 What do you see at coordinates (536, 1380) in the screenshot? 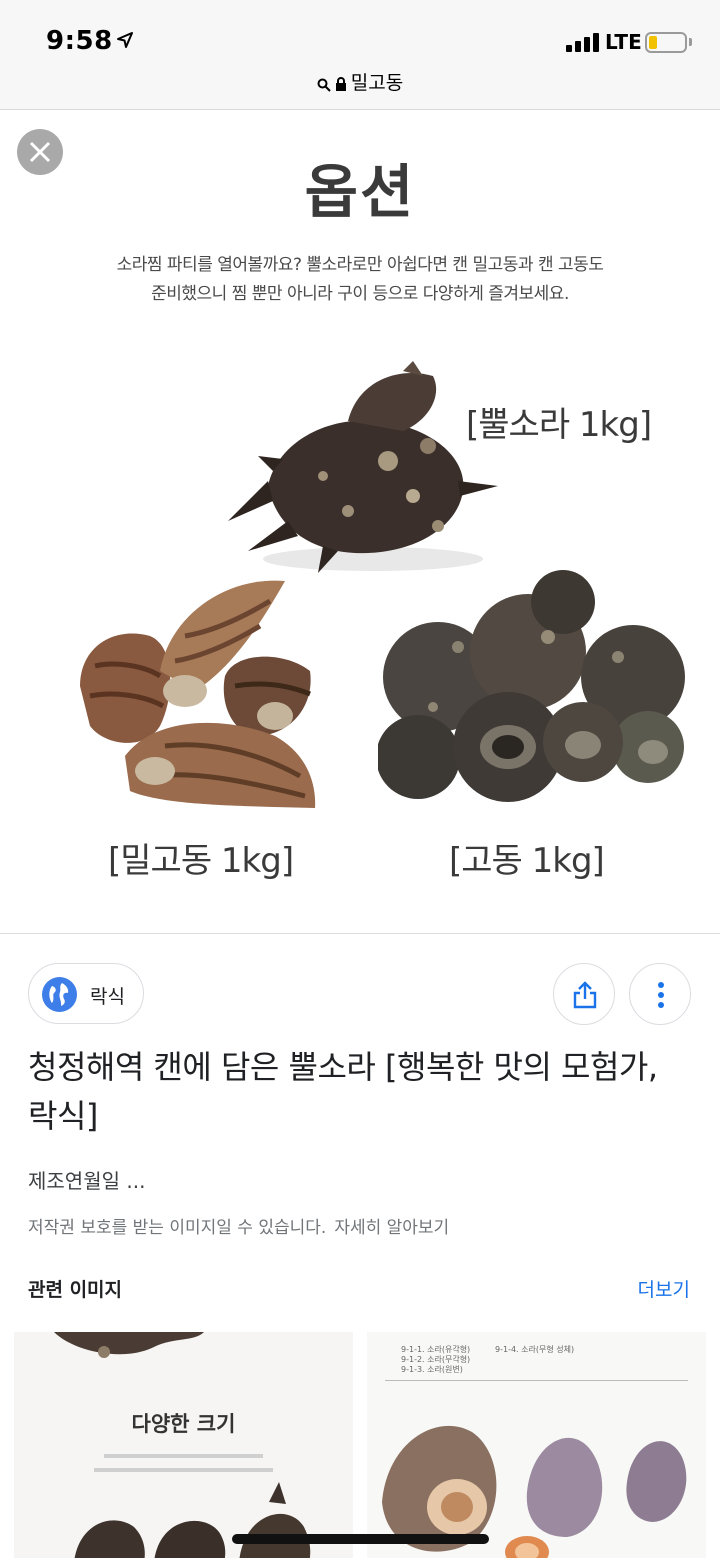
I see `thumbnail-rule` at bounding box center [536, 1380].